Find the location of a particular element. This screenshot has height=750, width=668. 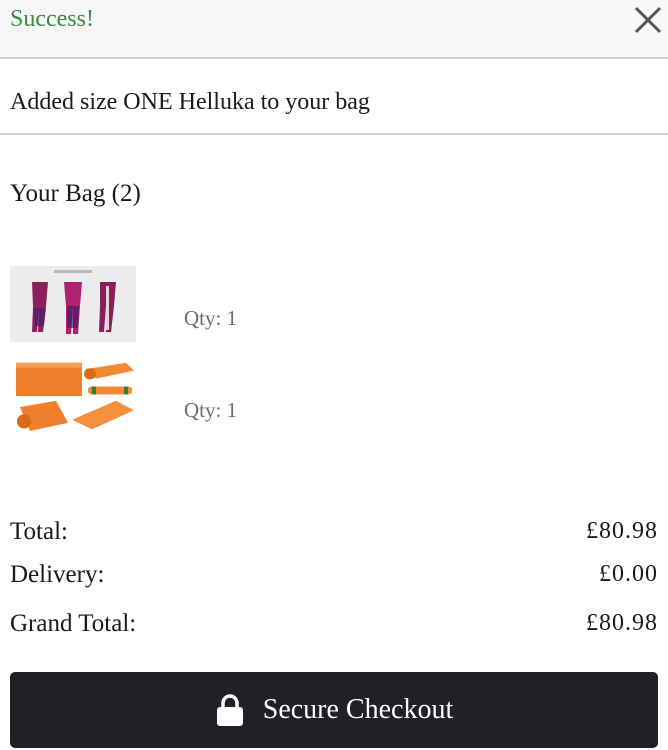

total-label: Total: is located at coordinates (39, 531).